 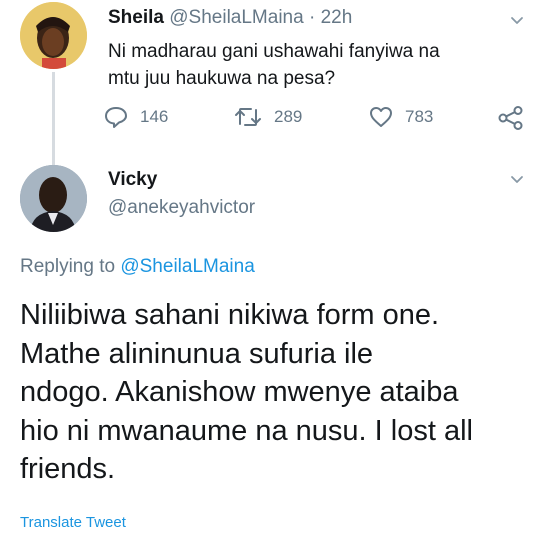 What do you see at coordinates (53, 120) in the screenshot?
I see `thread-line` at bounding box center [53, 120].